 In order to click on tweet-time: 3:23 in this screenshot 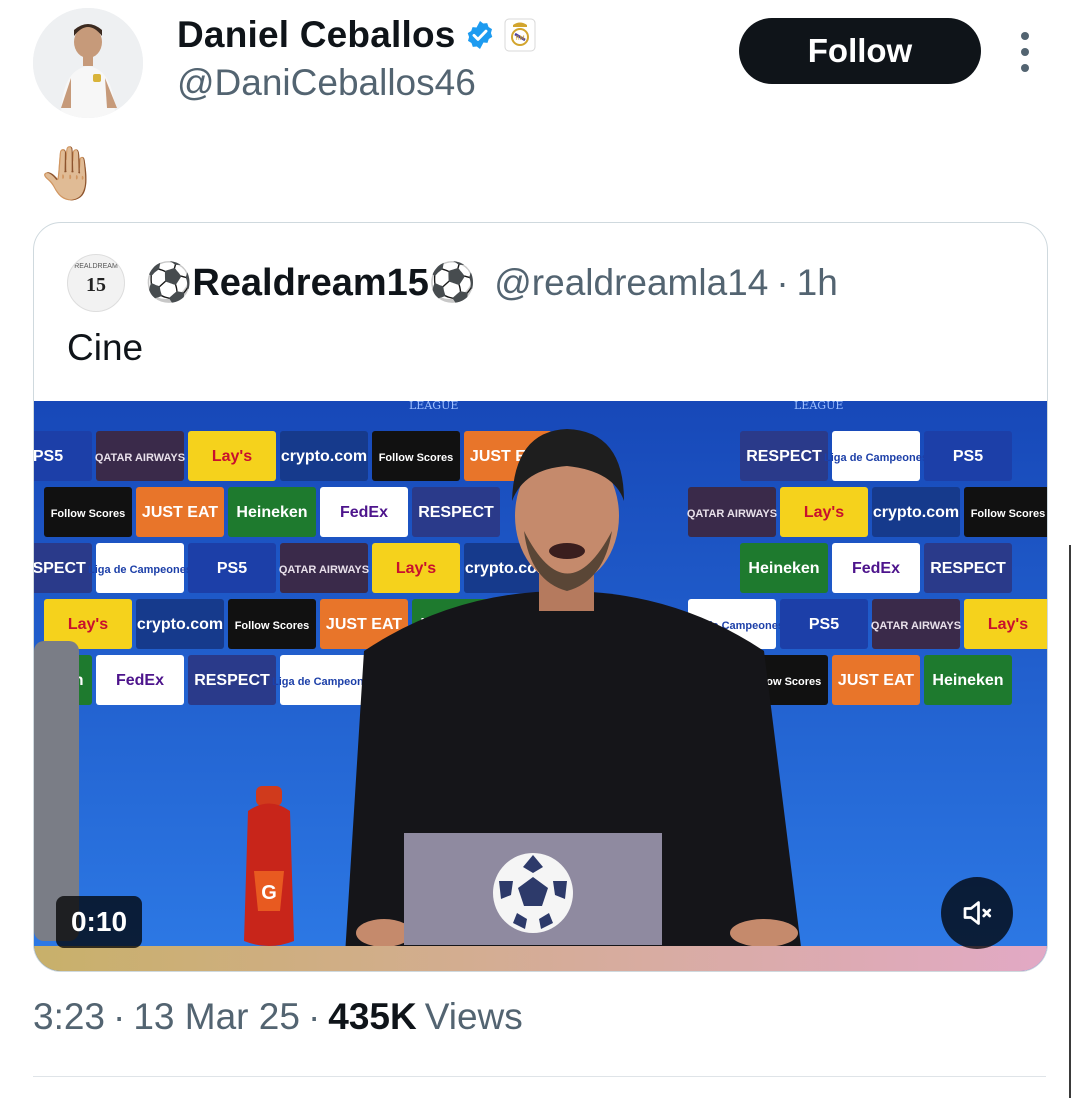, I will do `click(69, 1017)`.